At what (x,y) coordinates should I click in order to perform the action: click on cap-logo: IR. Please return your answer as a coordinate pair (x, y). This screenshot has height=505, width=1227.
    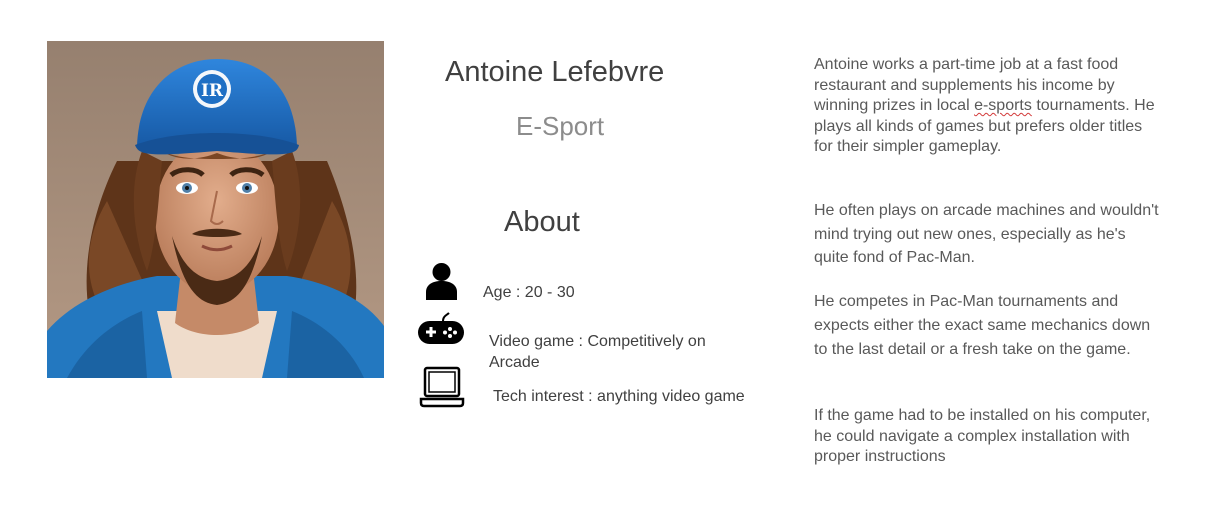
    Looking at the image, I should click on (212, 91).